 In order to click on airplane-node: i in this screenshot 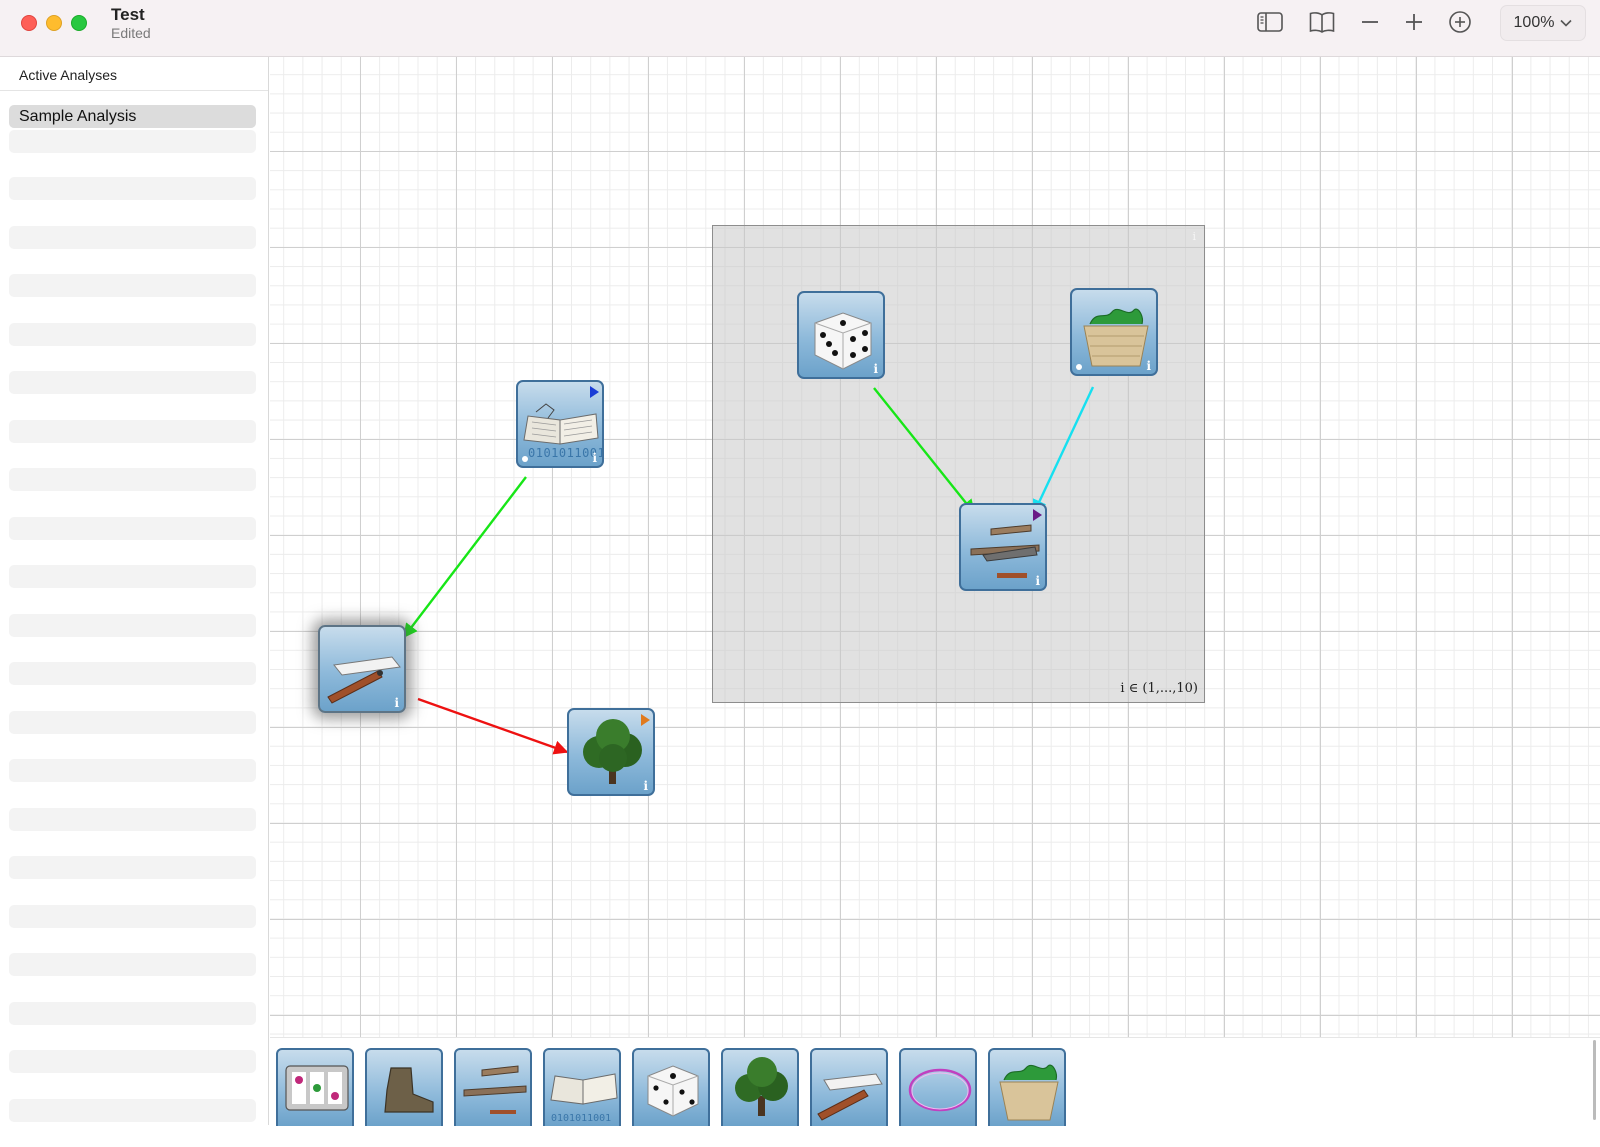, I will do `click(1003, 547)`.